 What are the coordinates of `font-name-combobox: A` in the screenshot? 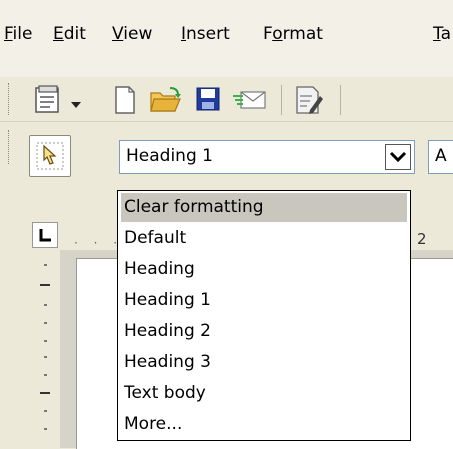 It's located at (440, 157).